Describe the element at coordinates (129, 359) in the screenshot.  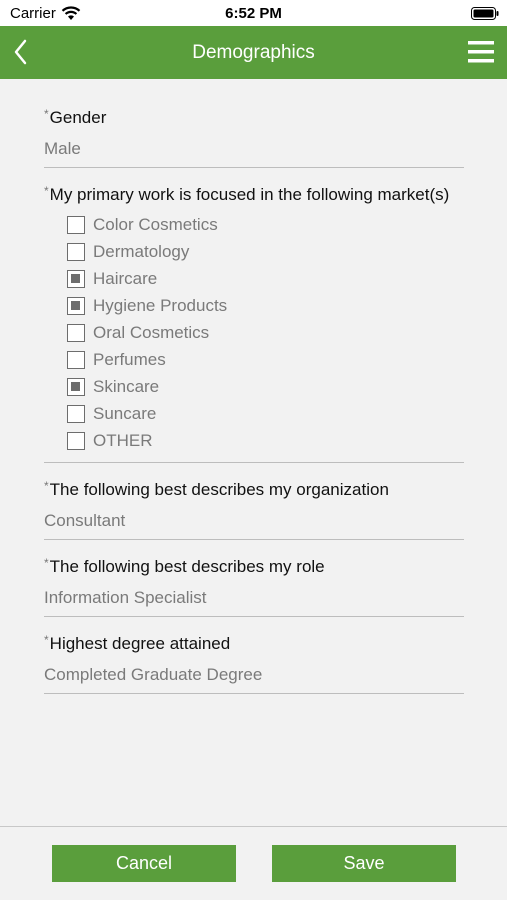
I see `market-option-label: Perfumes` at that location.